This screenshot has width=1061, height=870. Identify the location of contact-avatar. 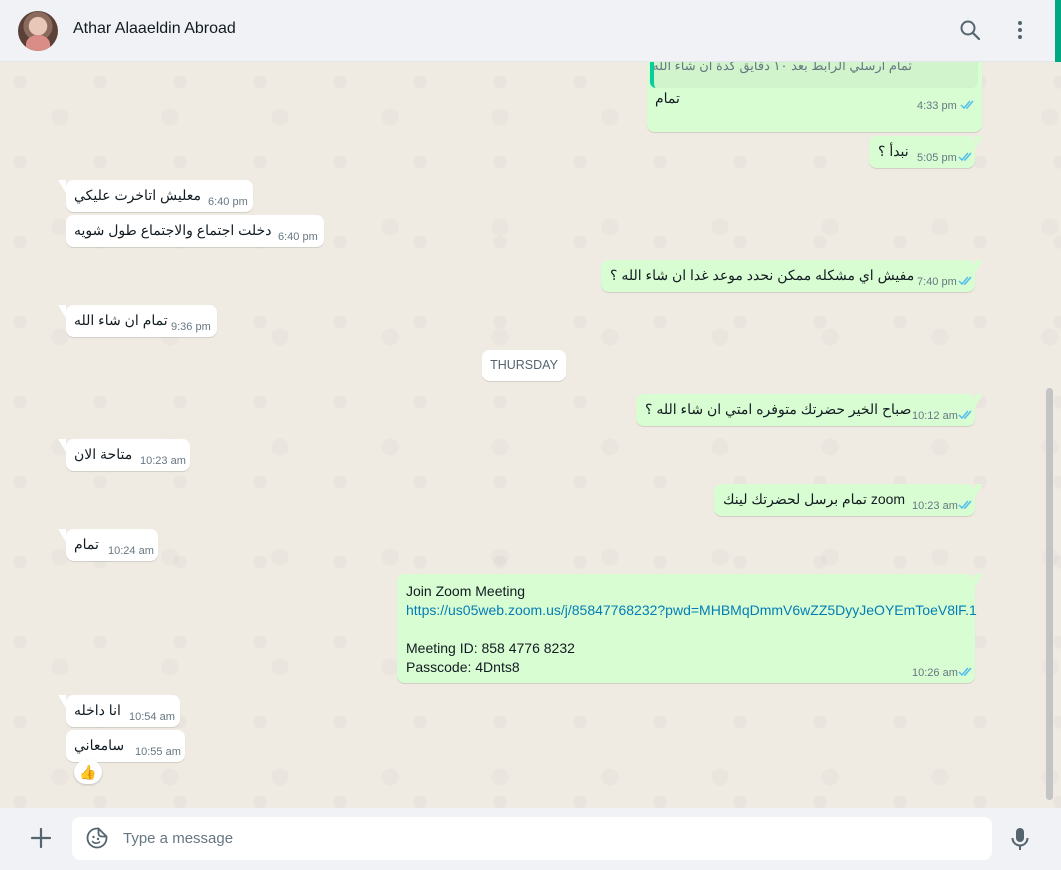
(38, 31).